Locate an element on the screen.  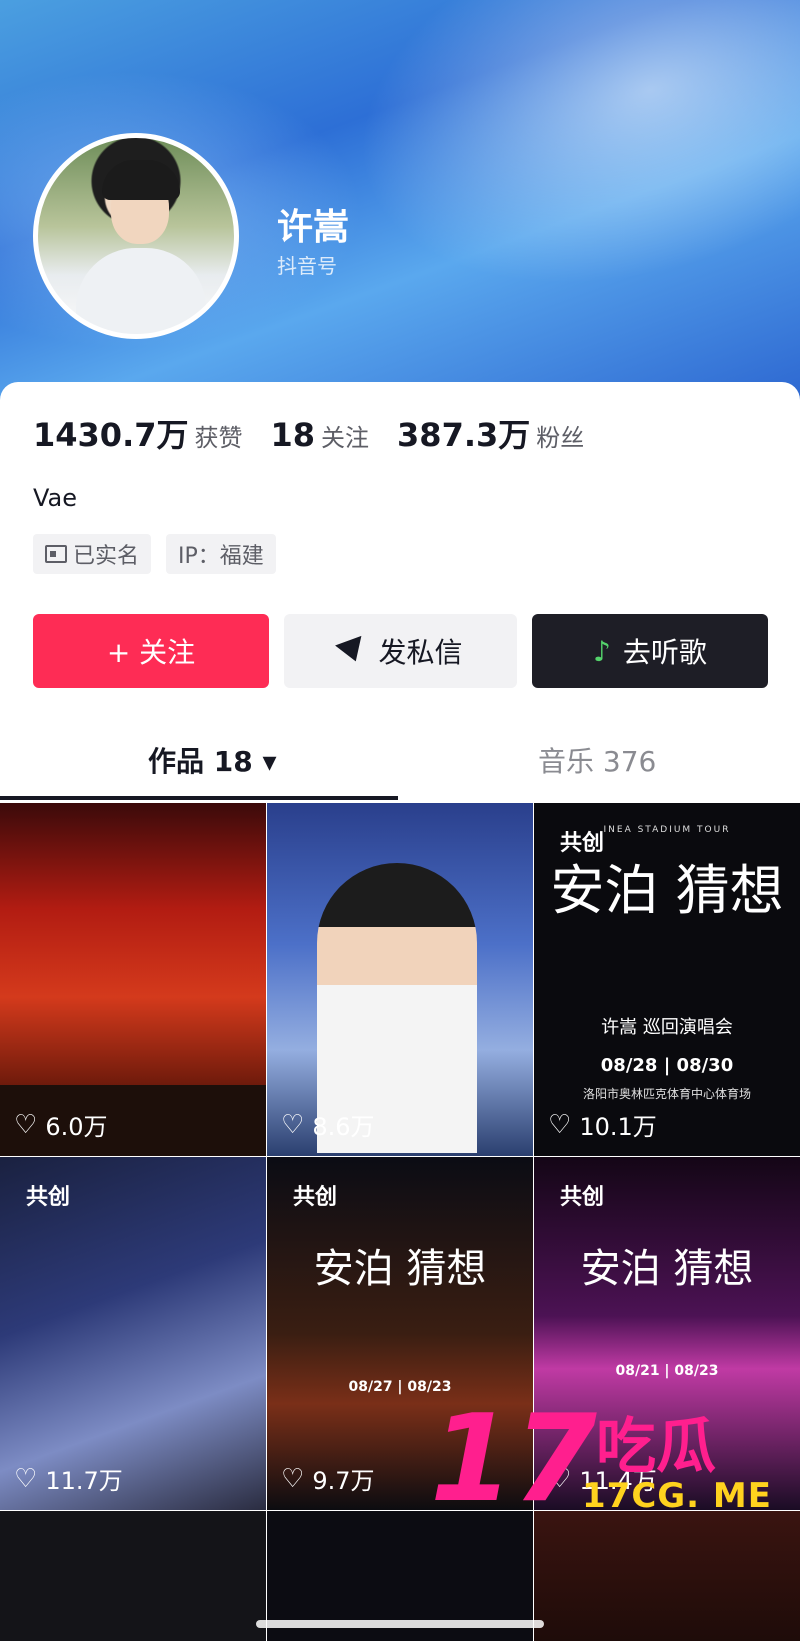
follow-button: + 关注 is located at coordinates (151, 651).